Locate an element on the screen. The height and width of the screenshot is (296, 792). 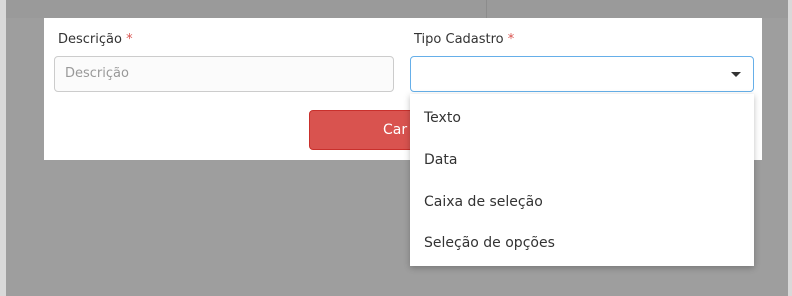
header-divider is located at coordinates (486, 9).